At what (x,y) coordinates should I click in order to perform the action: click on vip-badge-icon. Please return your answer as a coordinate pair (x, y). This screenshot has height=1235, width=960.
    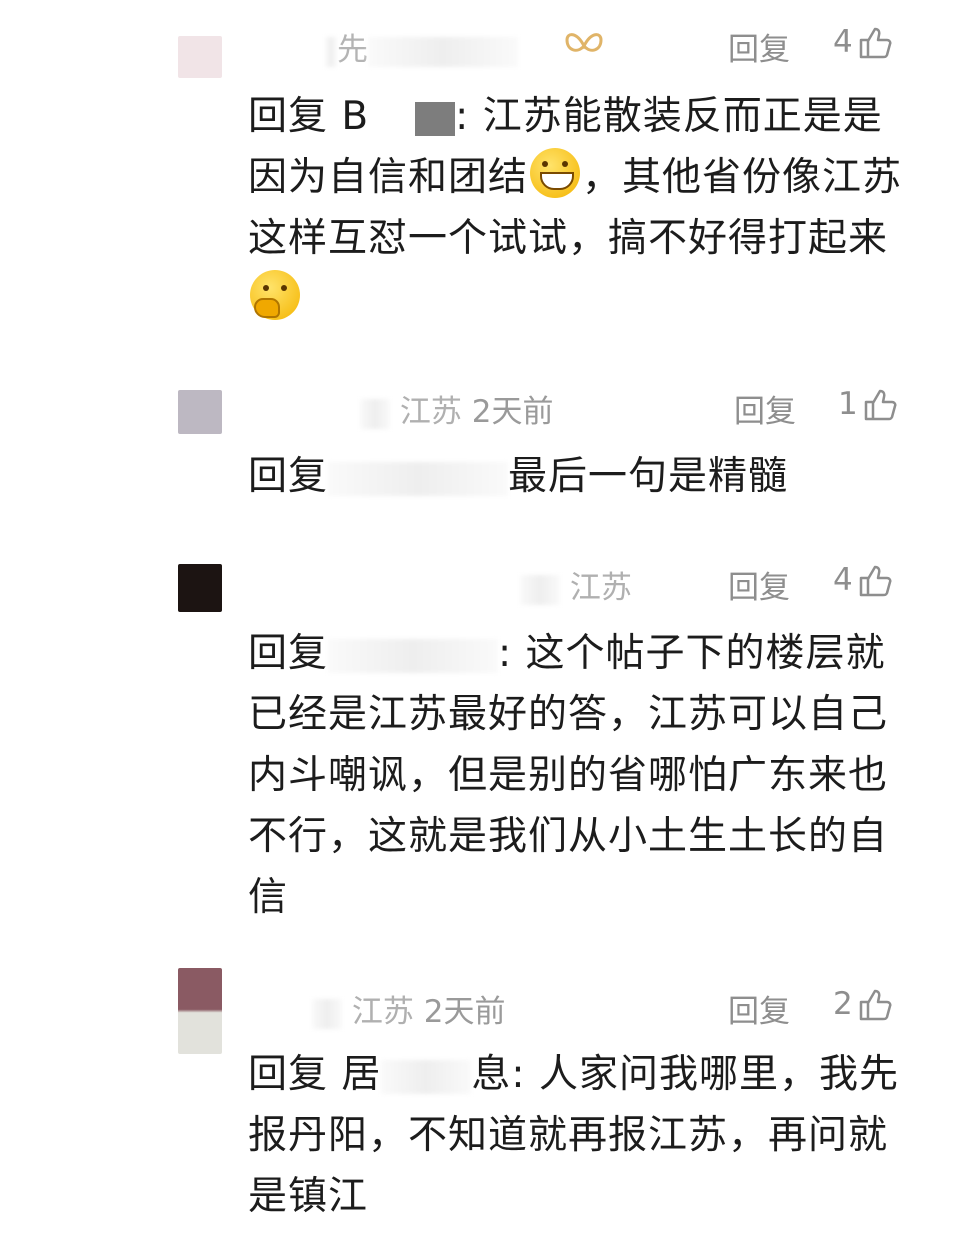
    Looking at the image, I should click on (584, 42).